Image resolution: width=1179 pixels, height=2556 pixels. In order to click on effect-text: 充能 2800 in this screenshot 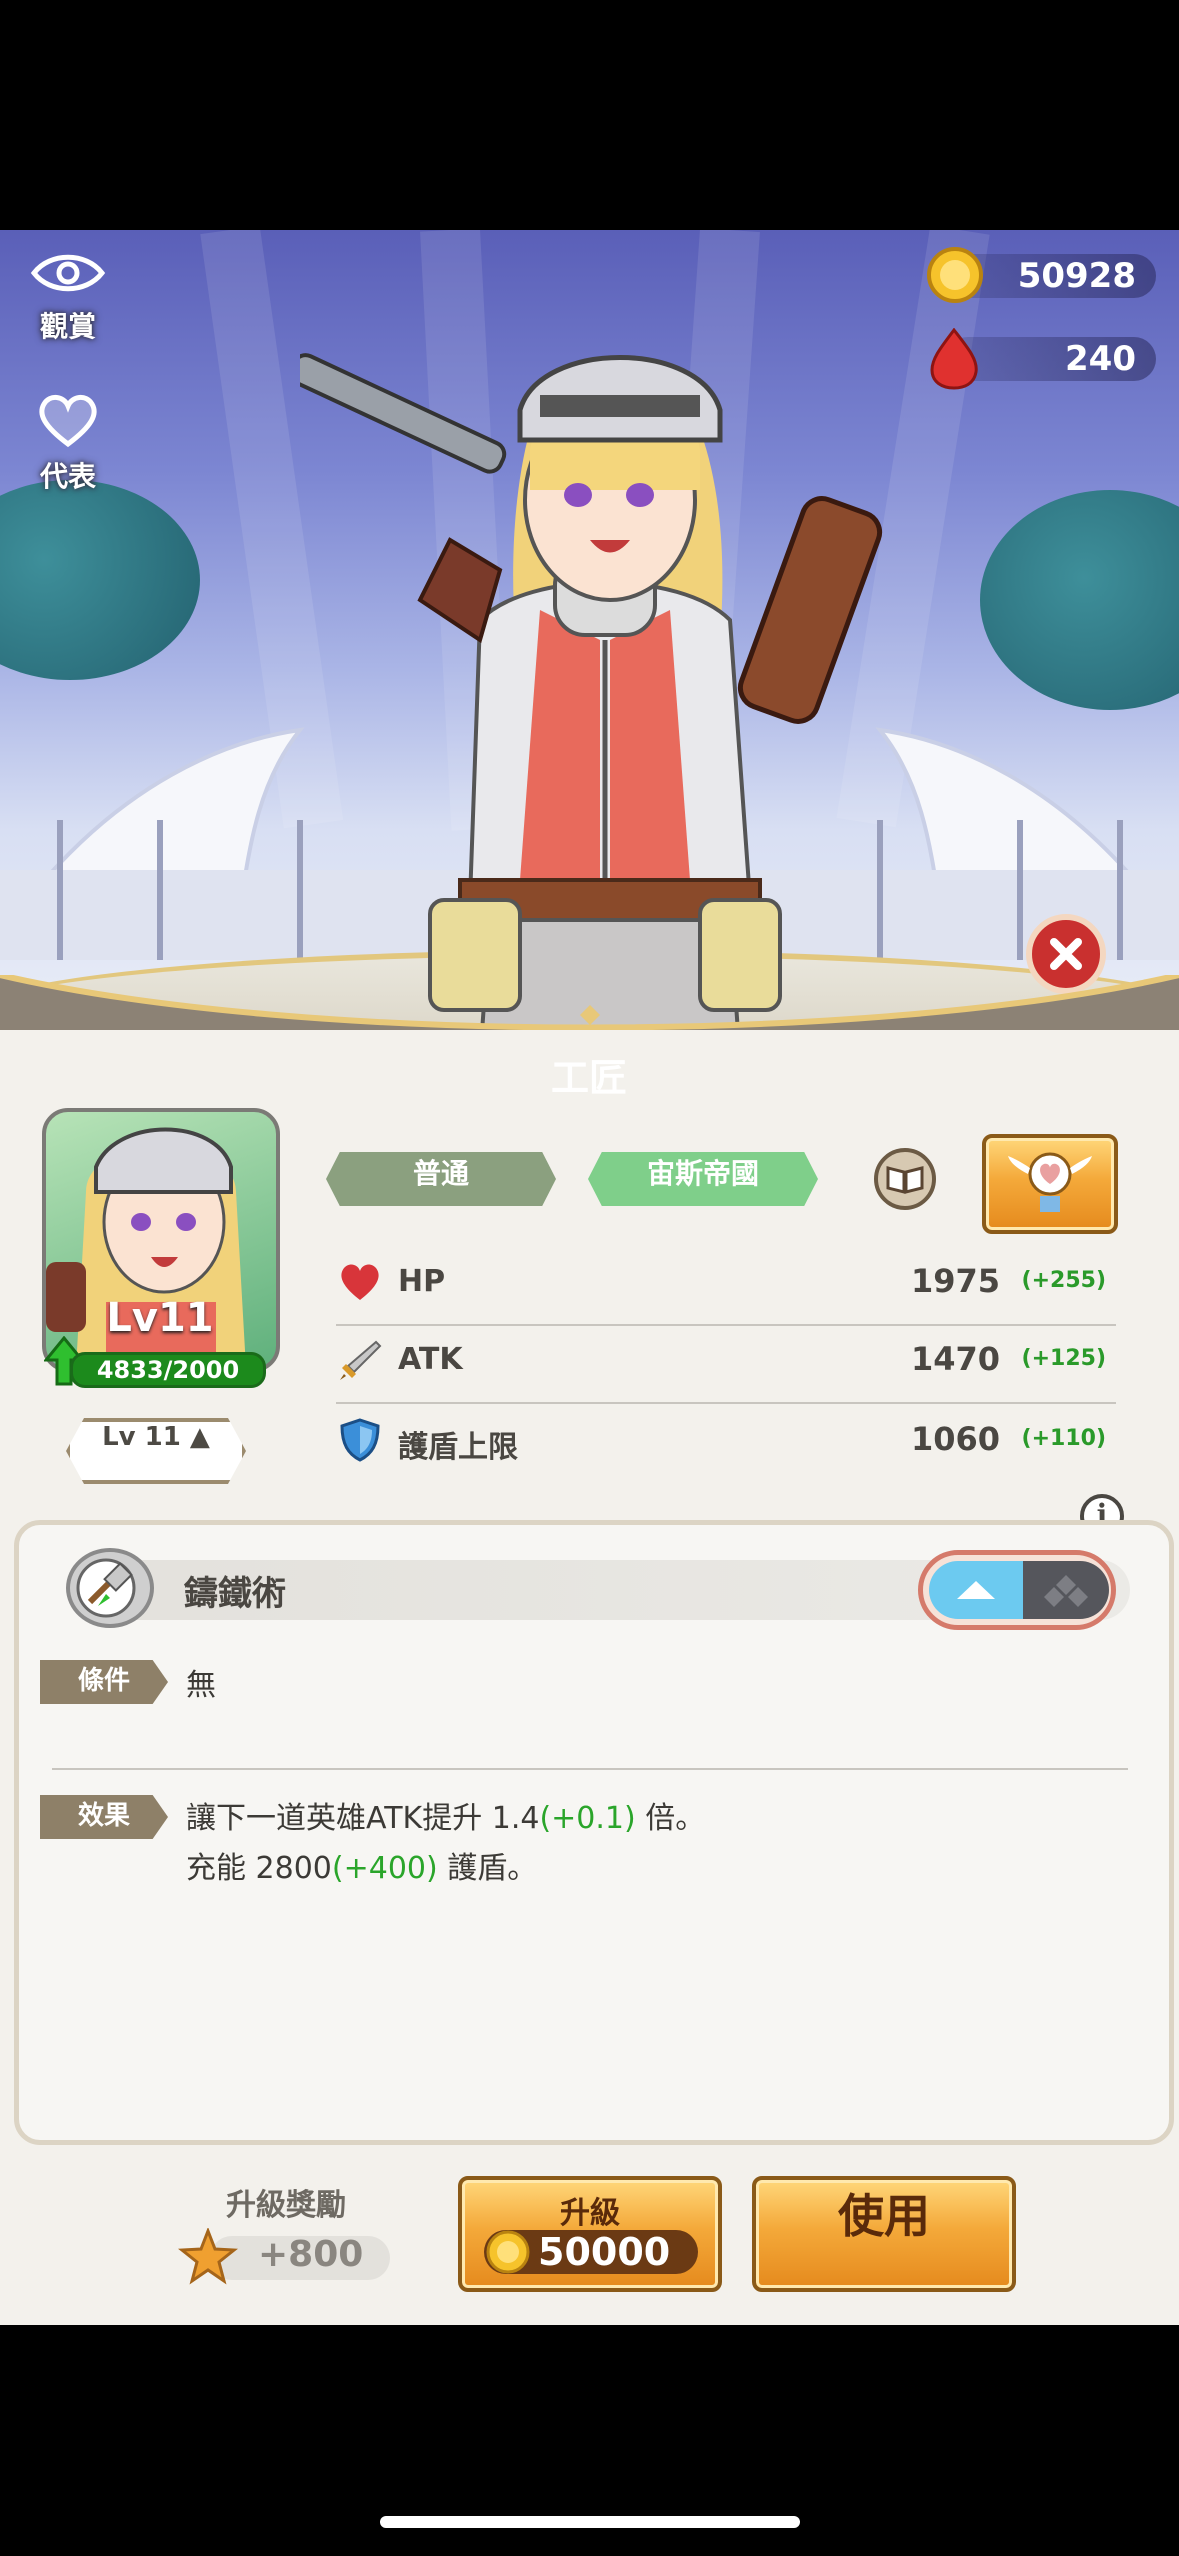, I will do `click(259, 1868)`.